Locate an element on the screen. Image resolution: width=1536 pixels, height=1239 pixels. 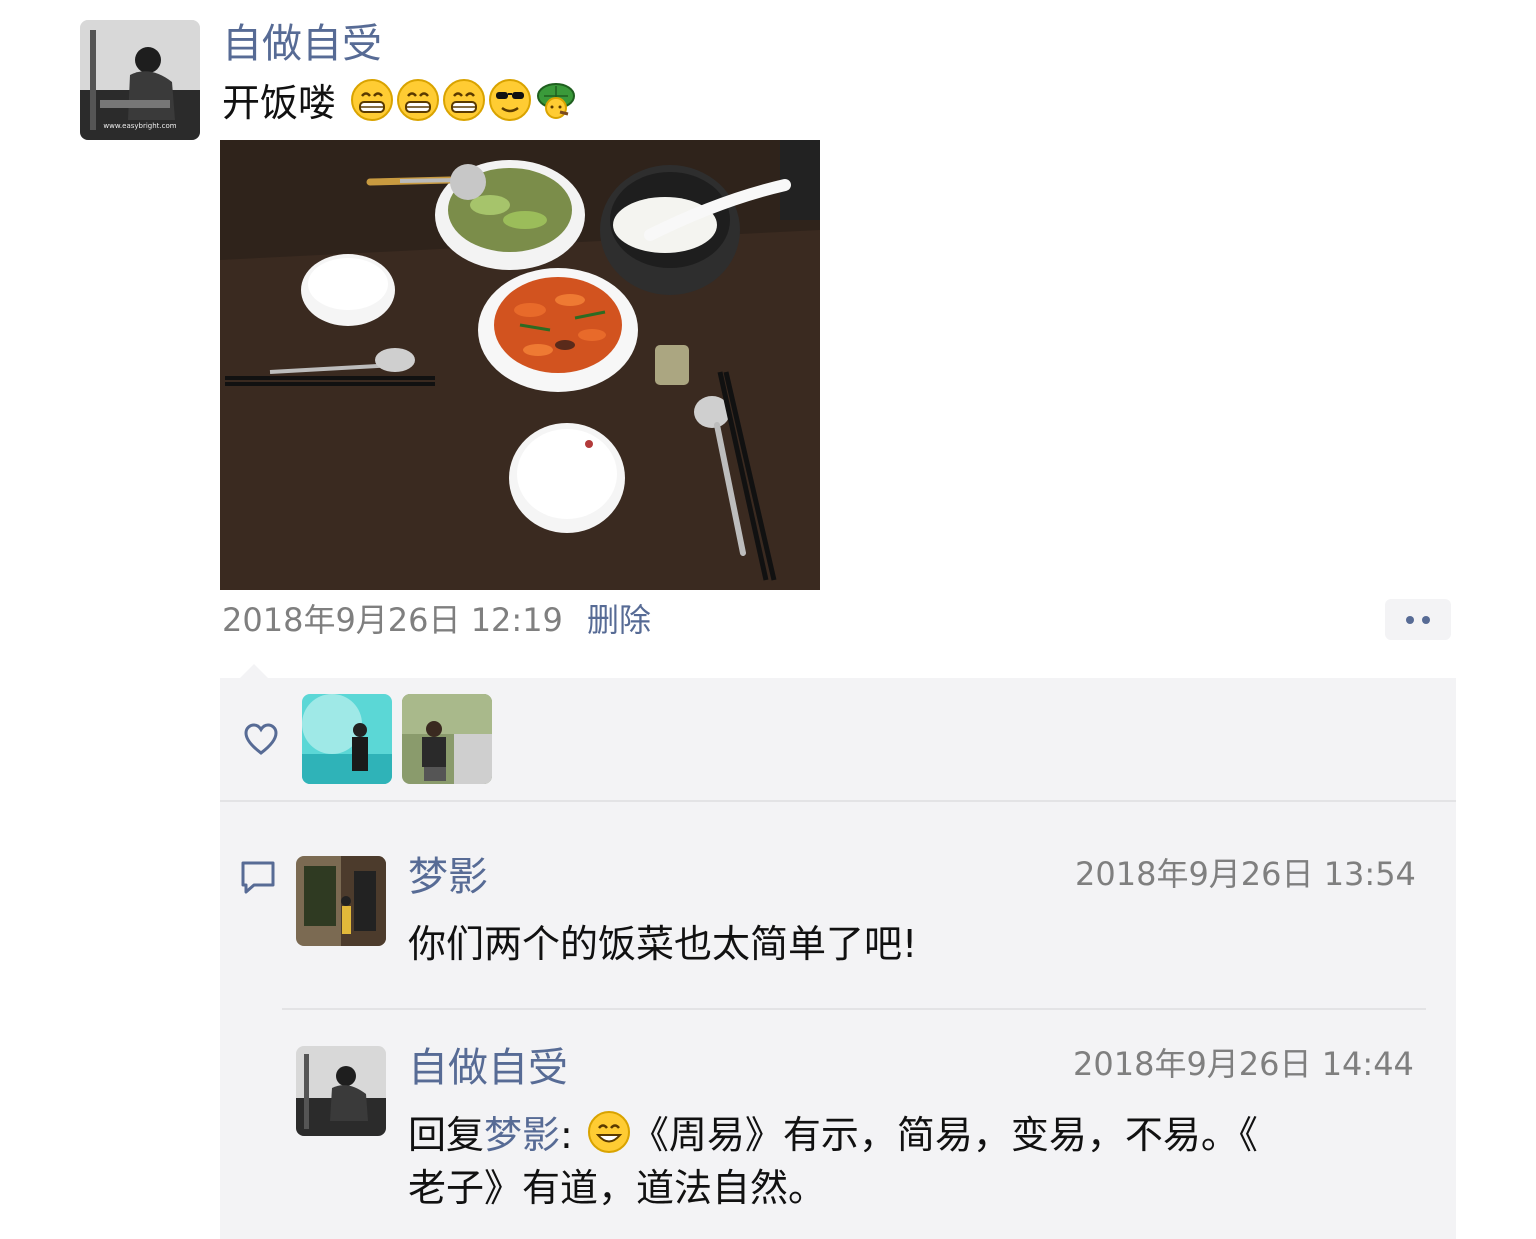
reply-text-line2: 老子》有道，道法自然。 is located at coordinates (617, 1188).